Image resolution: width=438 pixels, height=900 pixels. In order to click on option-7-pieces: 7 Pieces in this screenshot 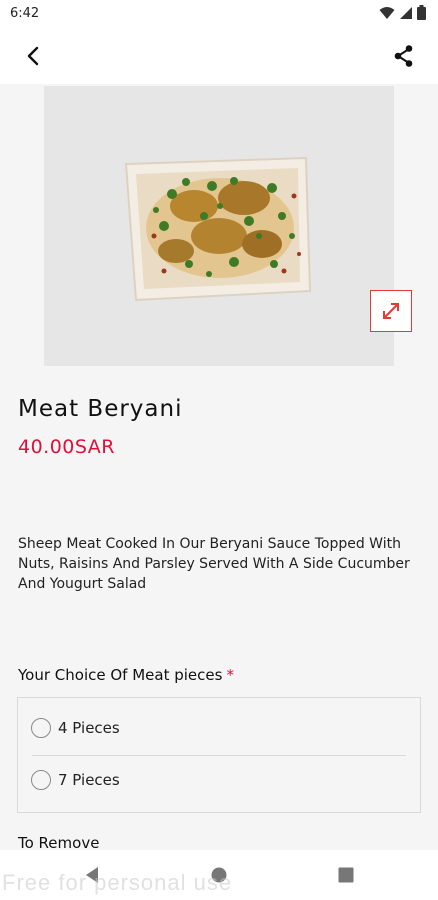, I will do `click(219, 780)`.